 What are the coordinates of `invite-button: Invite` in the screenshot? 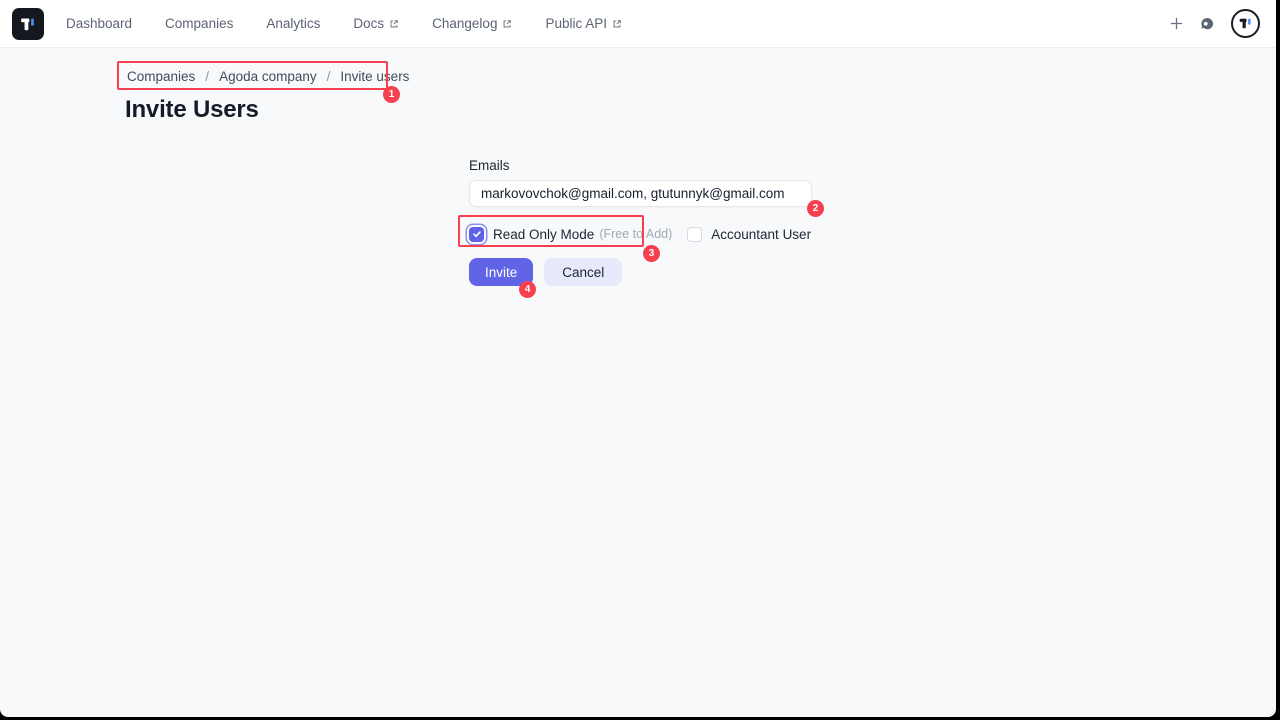 It's located at (501, 272).